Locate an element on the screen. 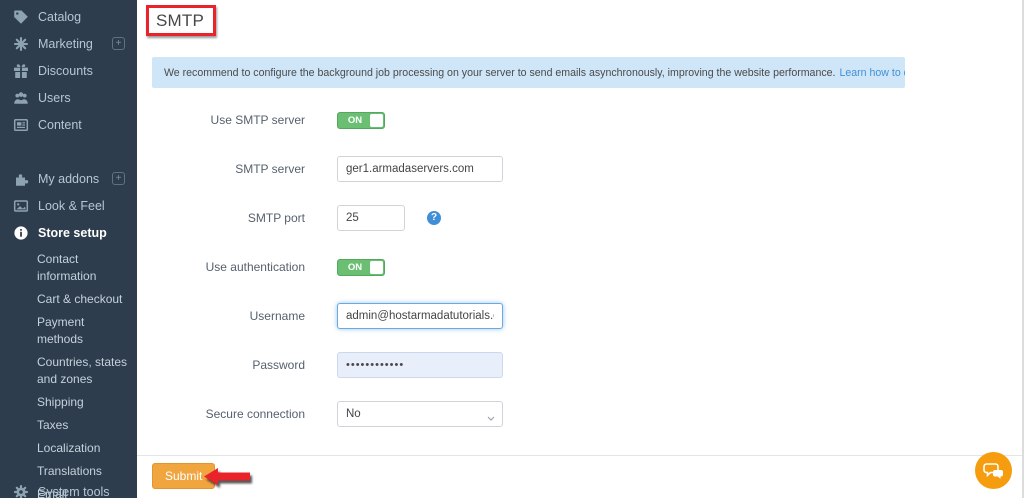  sidebar-item-catalog: Catalog is located at coordinates (68, 16).